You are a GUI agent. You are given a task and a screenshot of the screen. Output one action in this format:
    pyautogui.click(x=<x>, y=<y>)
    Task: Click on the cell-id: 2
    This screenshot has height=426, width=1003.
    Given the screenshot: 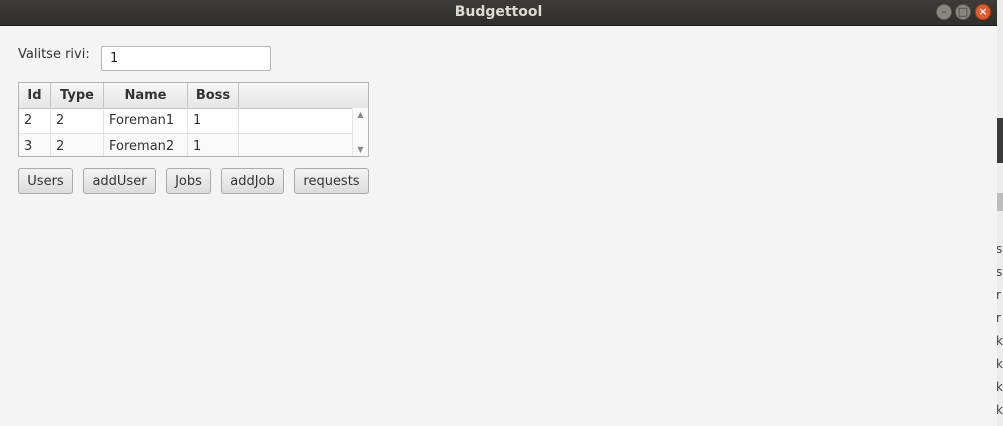 What is the action you would take?
    pyautogui.click(x=35, y=120)
    